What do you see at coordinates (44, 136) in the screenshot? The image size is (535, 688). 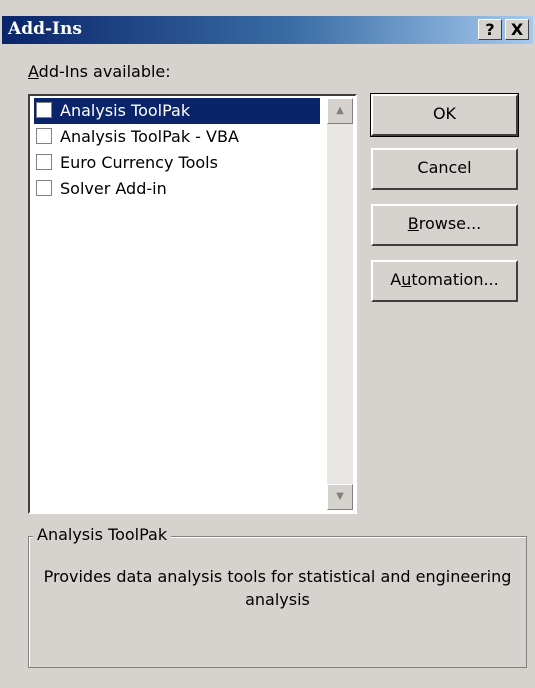 I see `analysis-toolpak-vba-checkbox` at bounding box center [44, 136].